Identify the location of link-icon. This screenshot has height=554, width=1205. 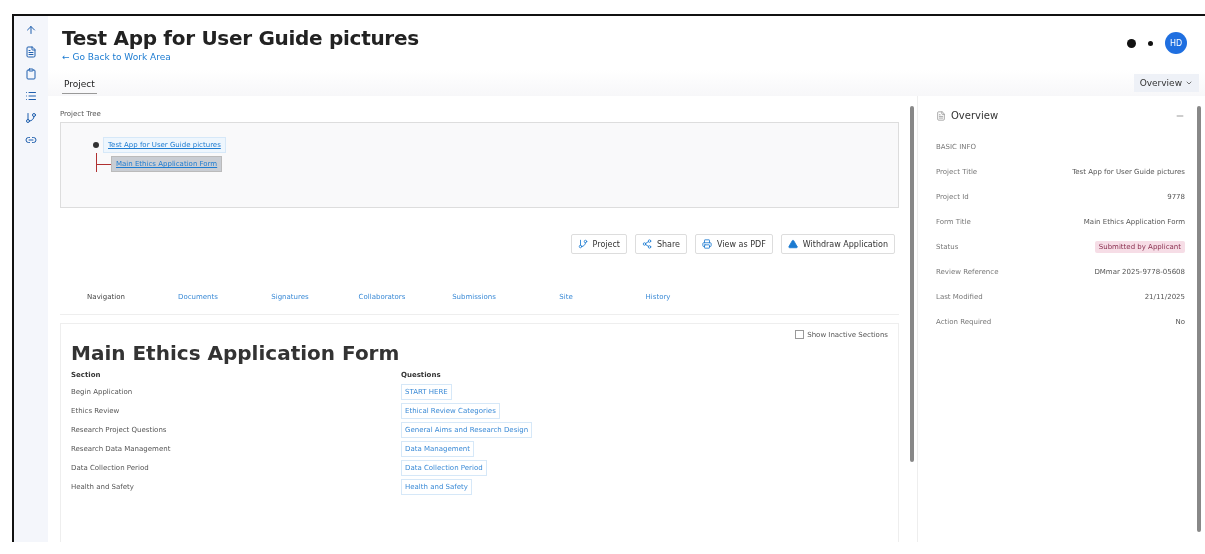
(31, 140).